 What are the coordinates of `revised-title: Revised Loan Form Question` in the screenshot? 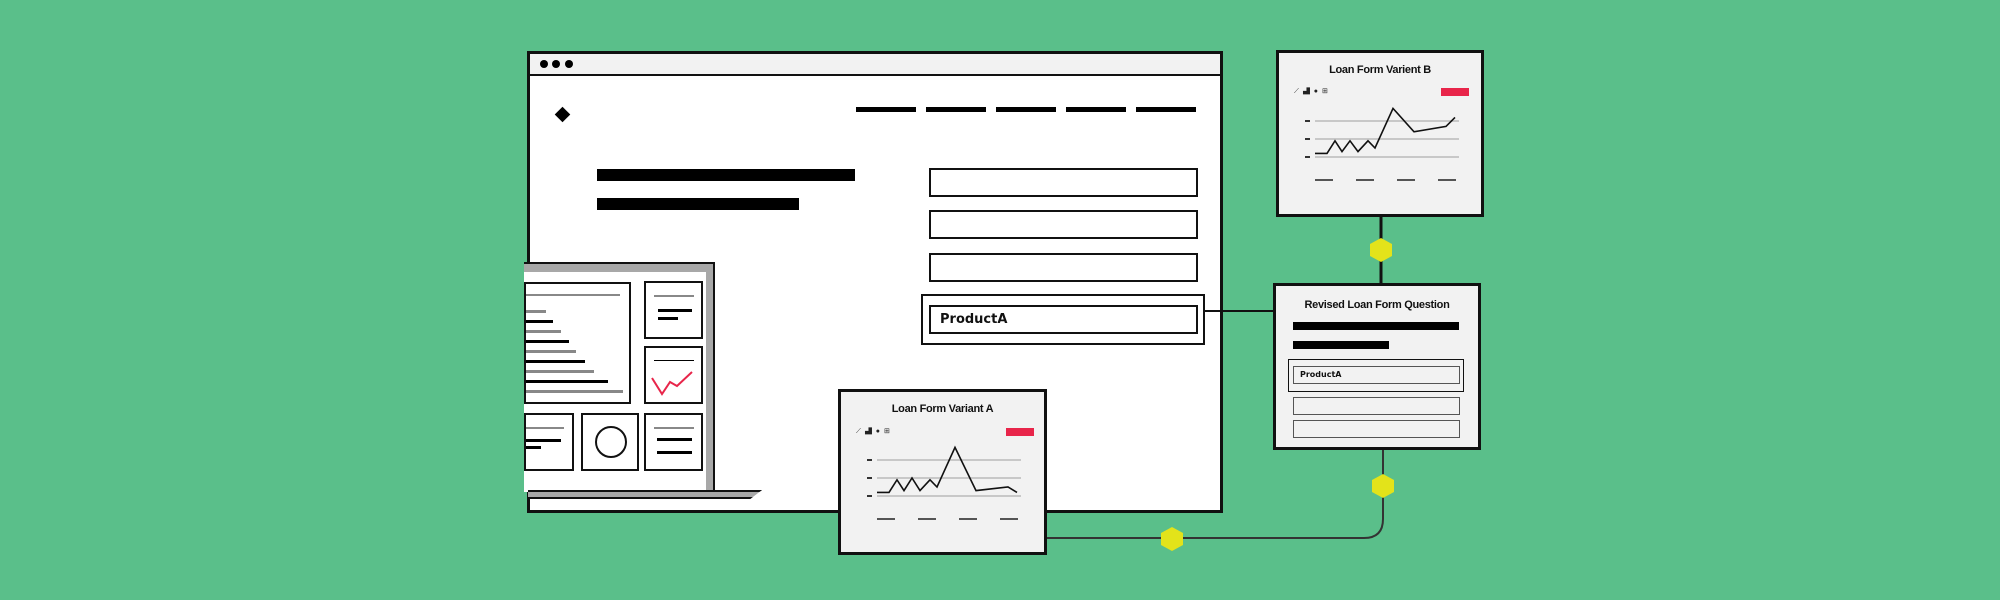 It's located at (1377, 305).